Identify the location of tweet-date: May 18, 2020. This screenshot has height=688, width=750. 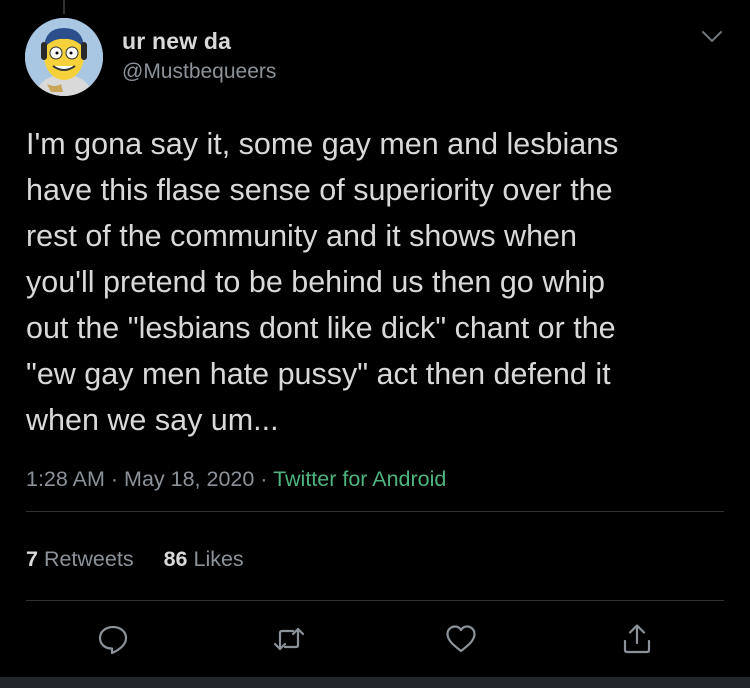
(189, 479).